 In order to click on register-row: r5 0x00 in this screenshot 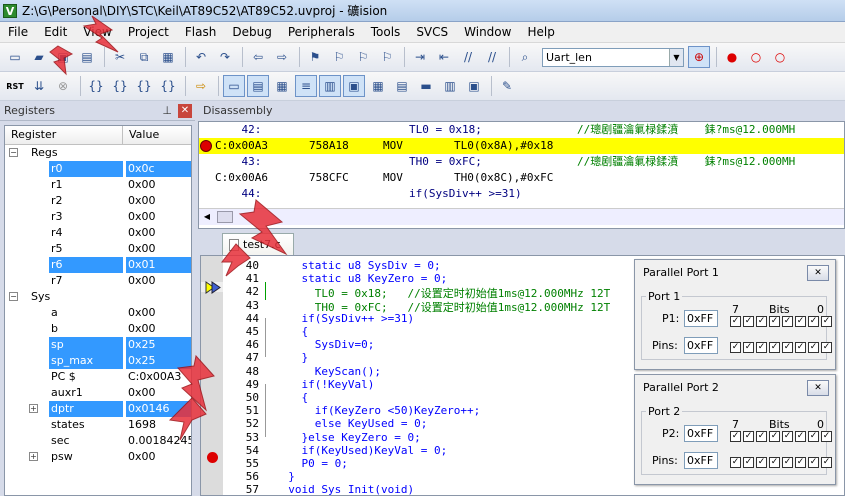, I will do `click(98, 249)`.